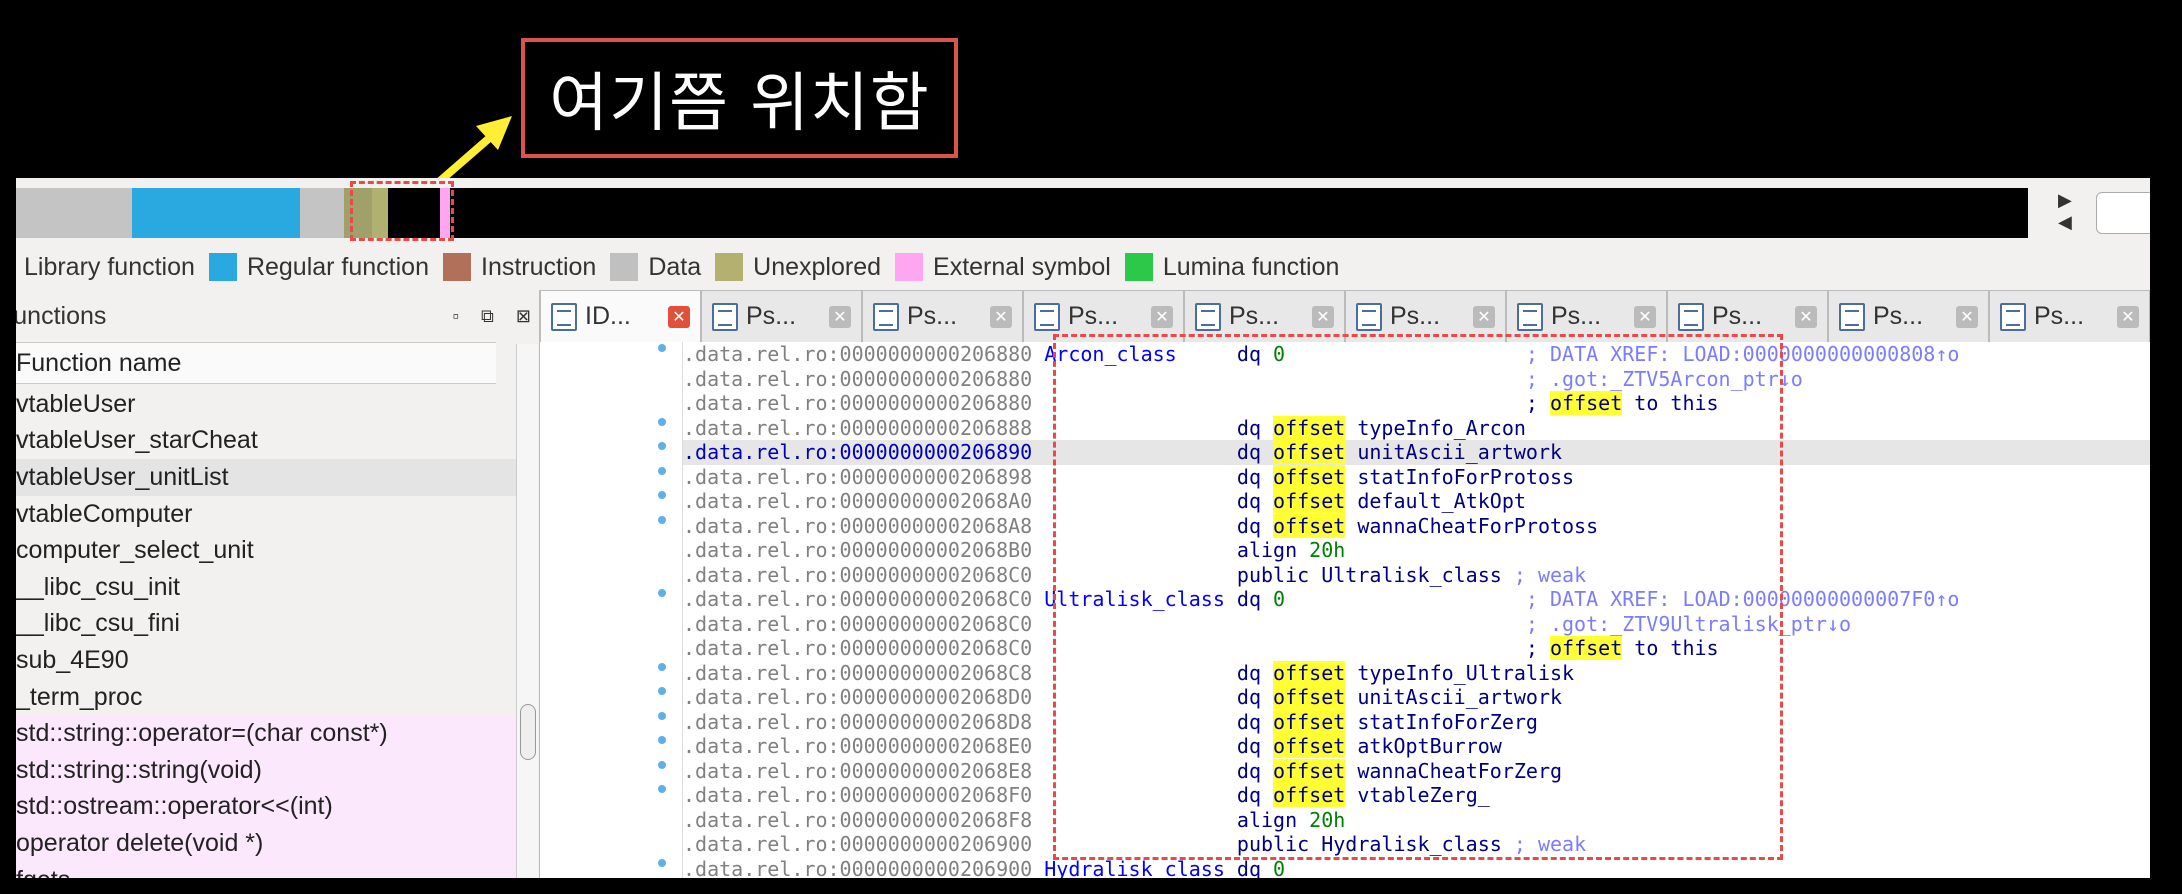 The width and height of the screenshot is (2182, 894). I want to click on disasm-address: .data.rel.ro:00000000002068F0, so click(858, 795).